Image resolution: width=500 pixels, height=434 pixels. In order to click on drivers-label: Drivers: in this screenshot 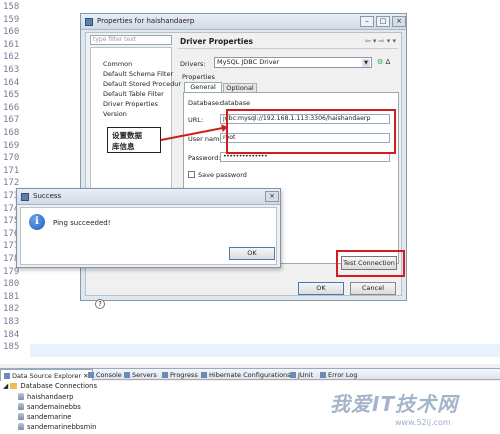, I will do `click(193, 64)`.